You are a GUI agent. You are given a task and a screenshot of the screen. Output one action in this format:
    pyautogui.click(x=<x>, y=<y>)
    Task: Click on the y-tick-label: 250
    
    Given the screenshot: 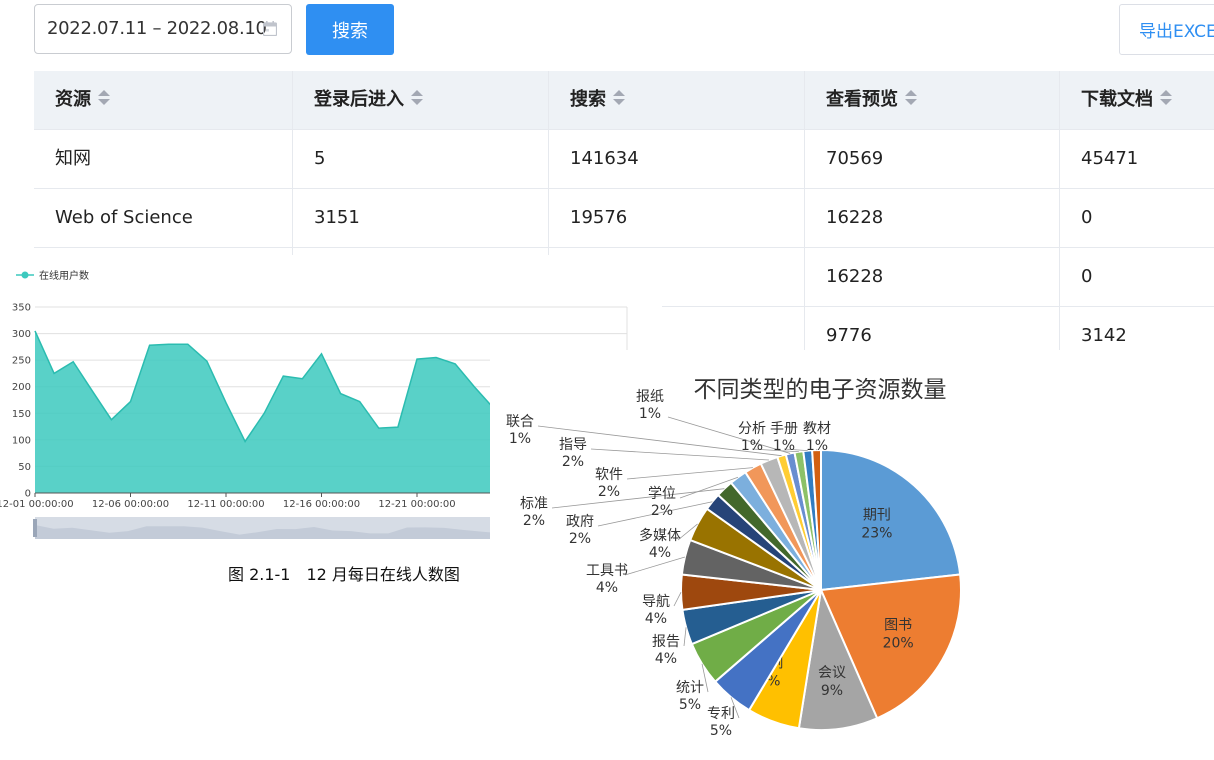 What is the action you would take?
    pyautogui.click(x=21, y=361)
    